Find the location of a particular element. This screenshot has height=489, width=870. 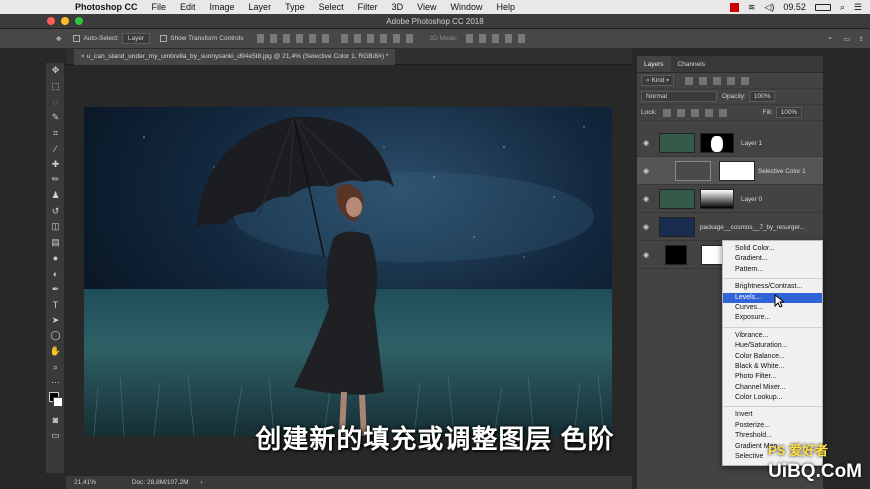

zoom-icon is located at coordinates (79, 21).